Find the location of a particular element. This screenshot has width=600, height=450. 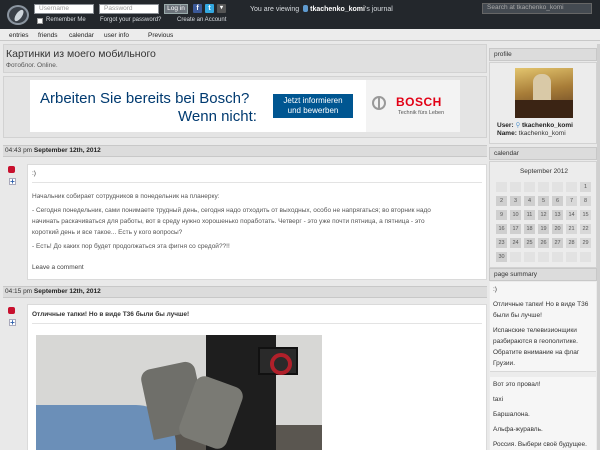

calendar-day: 20 is located at coordinates (557, 229).